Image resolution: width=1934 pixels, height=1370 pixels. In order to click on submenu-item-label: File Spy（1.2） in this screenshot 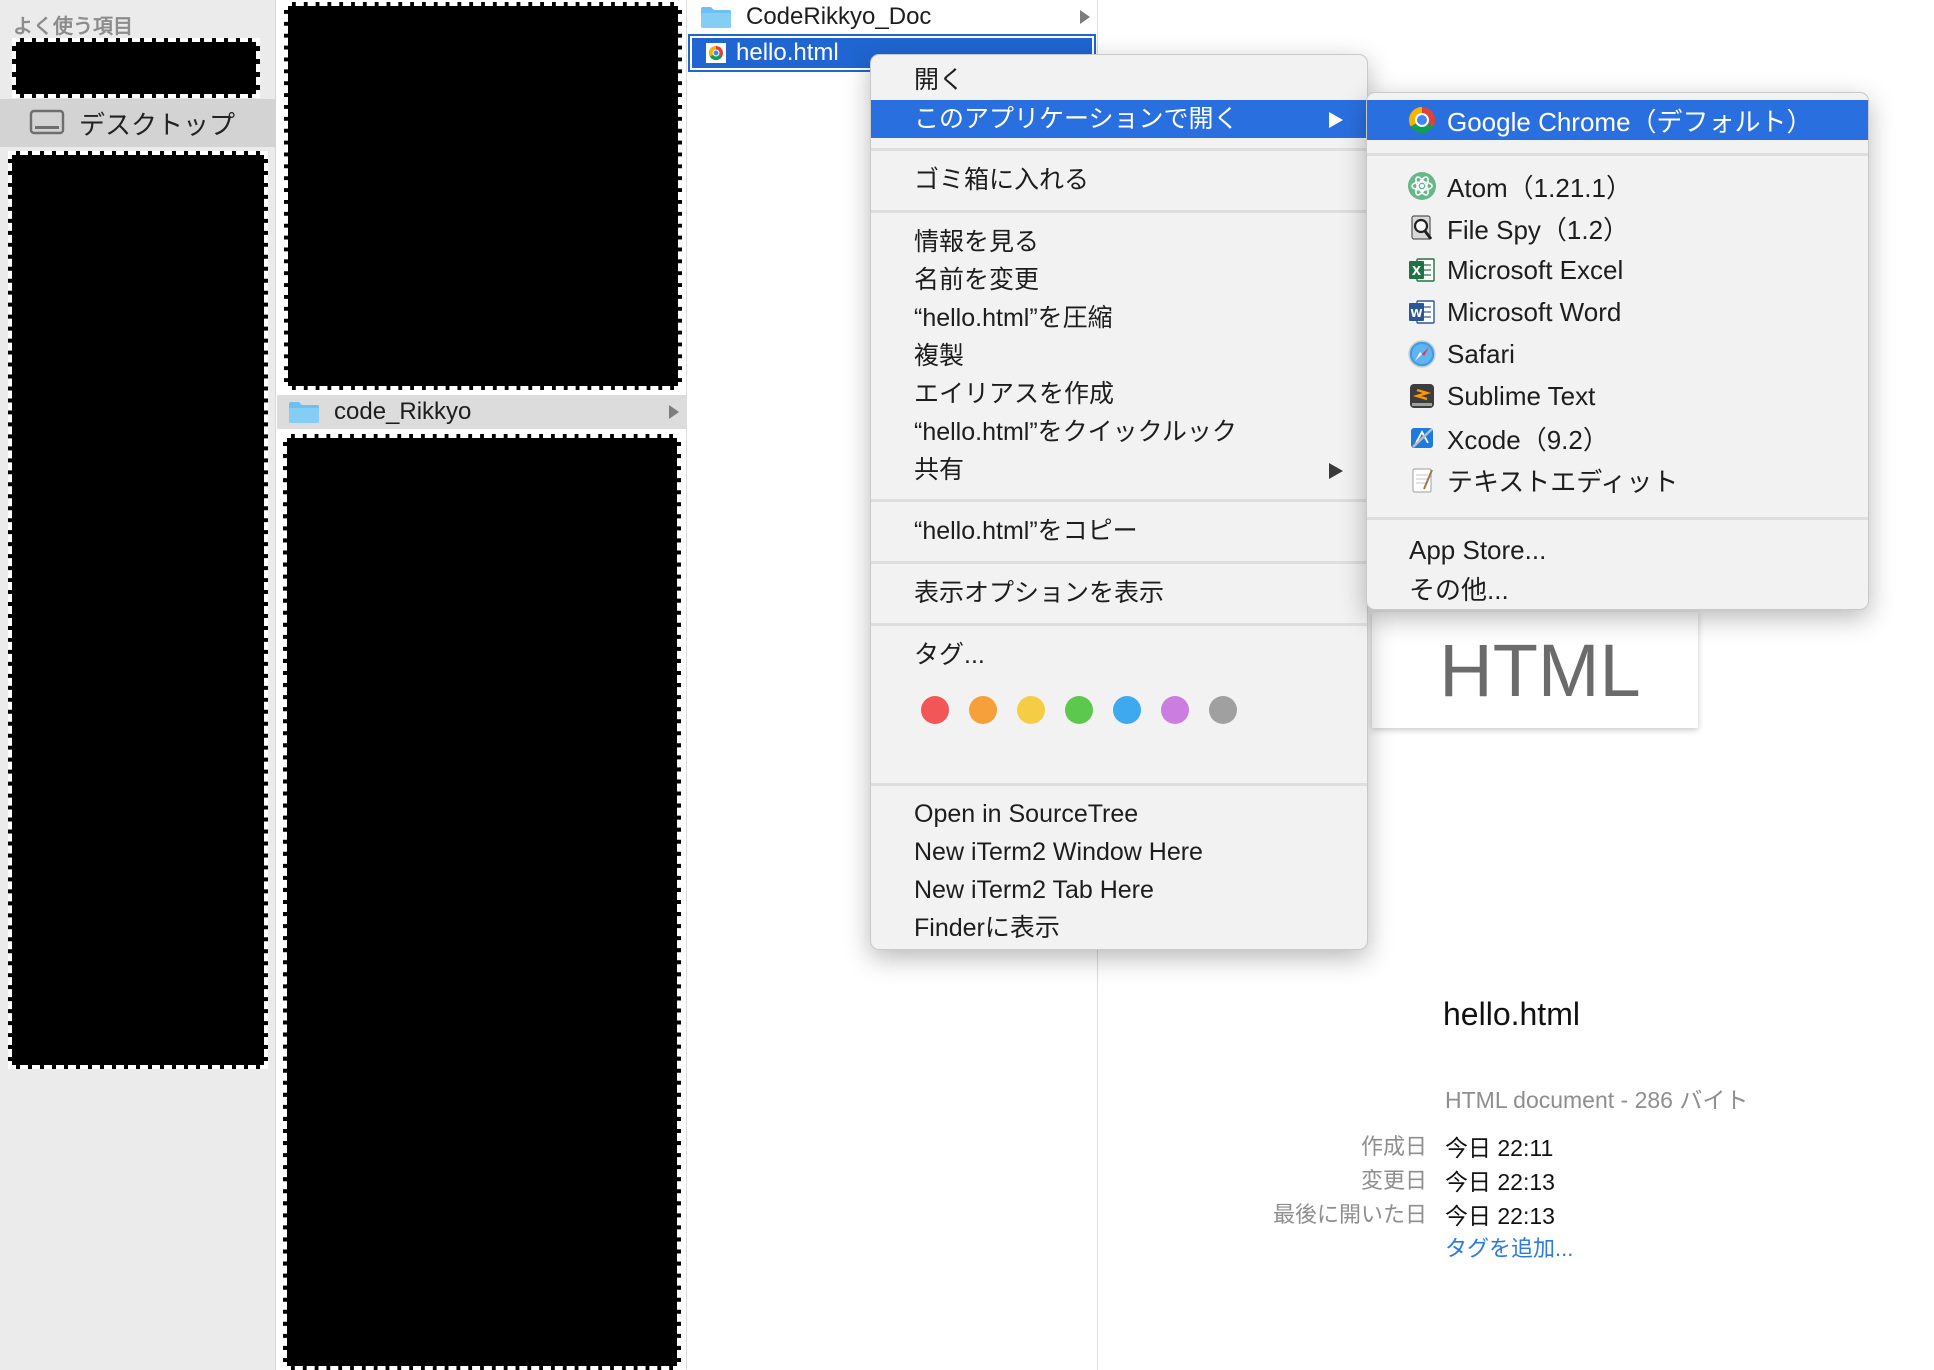, I will do `click(1538, 229)`.